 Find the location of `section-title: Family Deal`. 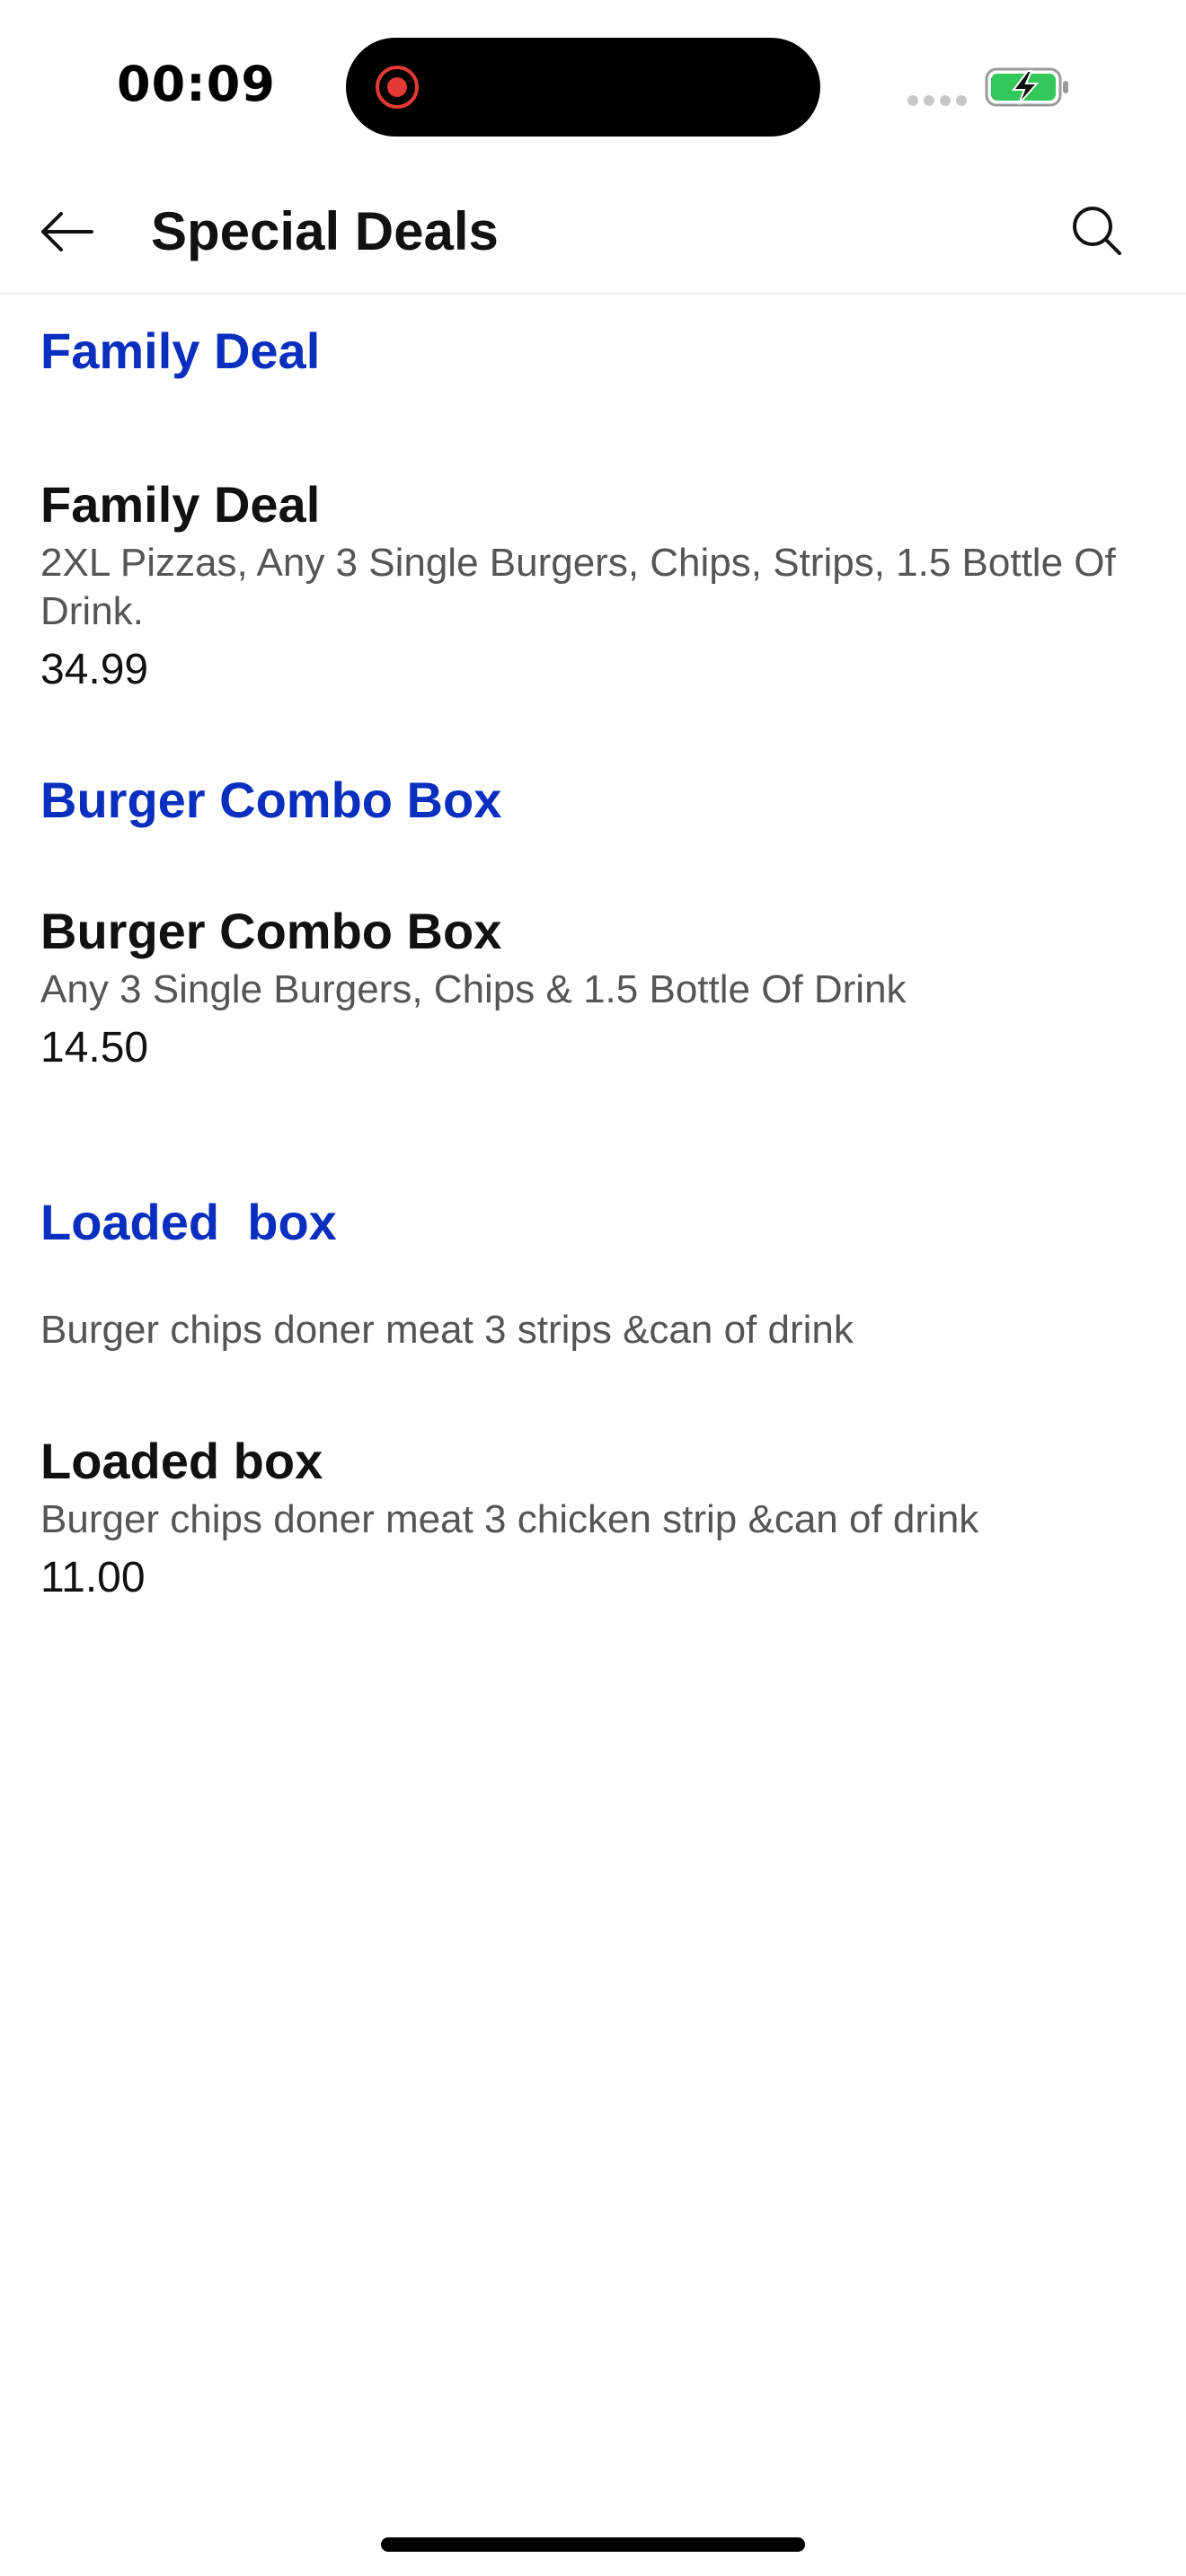

section-title: Family Deal is located at coordinates (180, 350).